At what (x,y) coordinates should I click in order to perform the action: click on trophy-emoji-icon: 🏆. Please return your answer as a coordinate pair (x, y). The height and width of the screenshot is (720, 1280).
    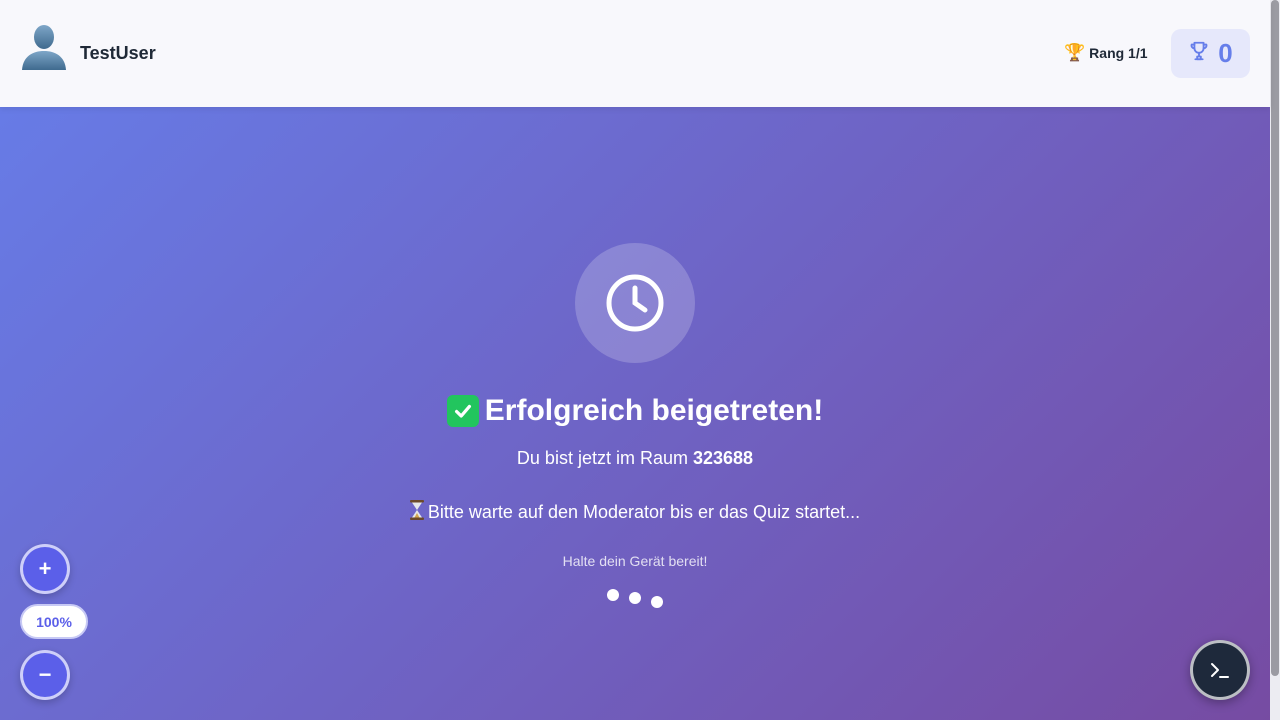
    Looking at the image, I should click on (1075, 52).